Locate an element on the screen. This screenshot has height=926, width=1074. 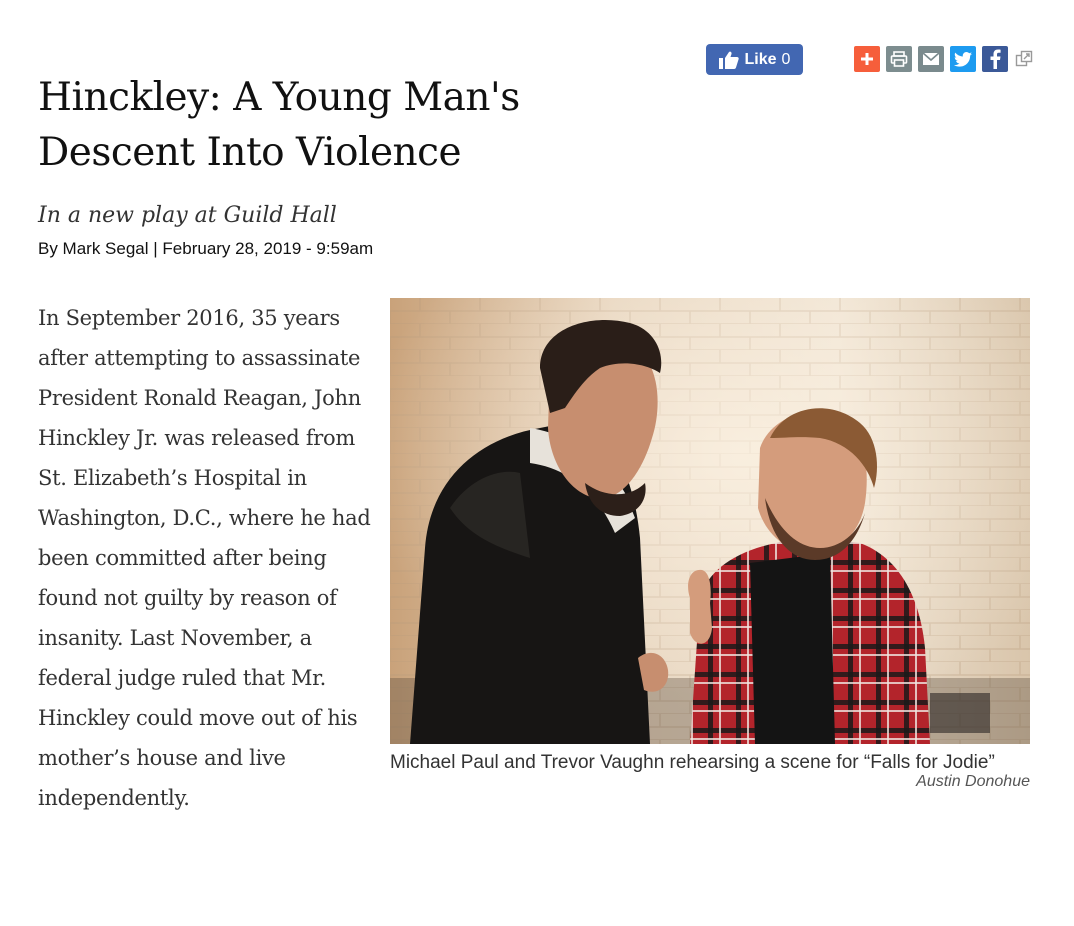
plus-icon is located at coordinates (867, 59).